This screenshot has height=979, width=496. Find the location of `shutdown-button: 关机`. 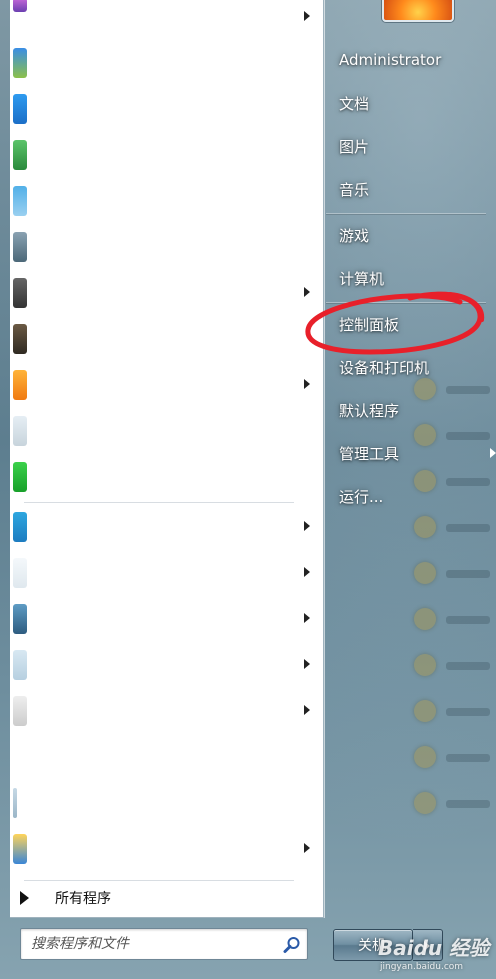

shutdown-button: 关机 is located at coordinates (373, 945).